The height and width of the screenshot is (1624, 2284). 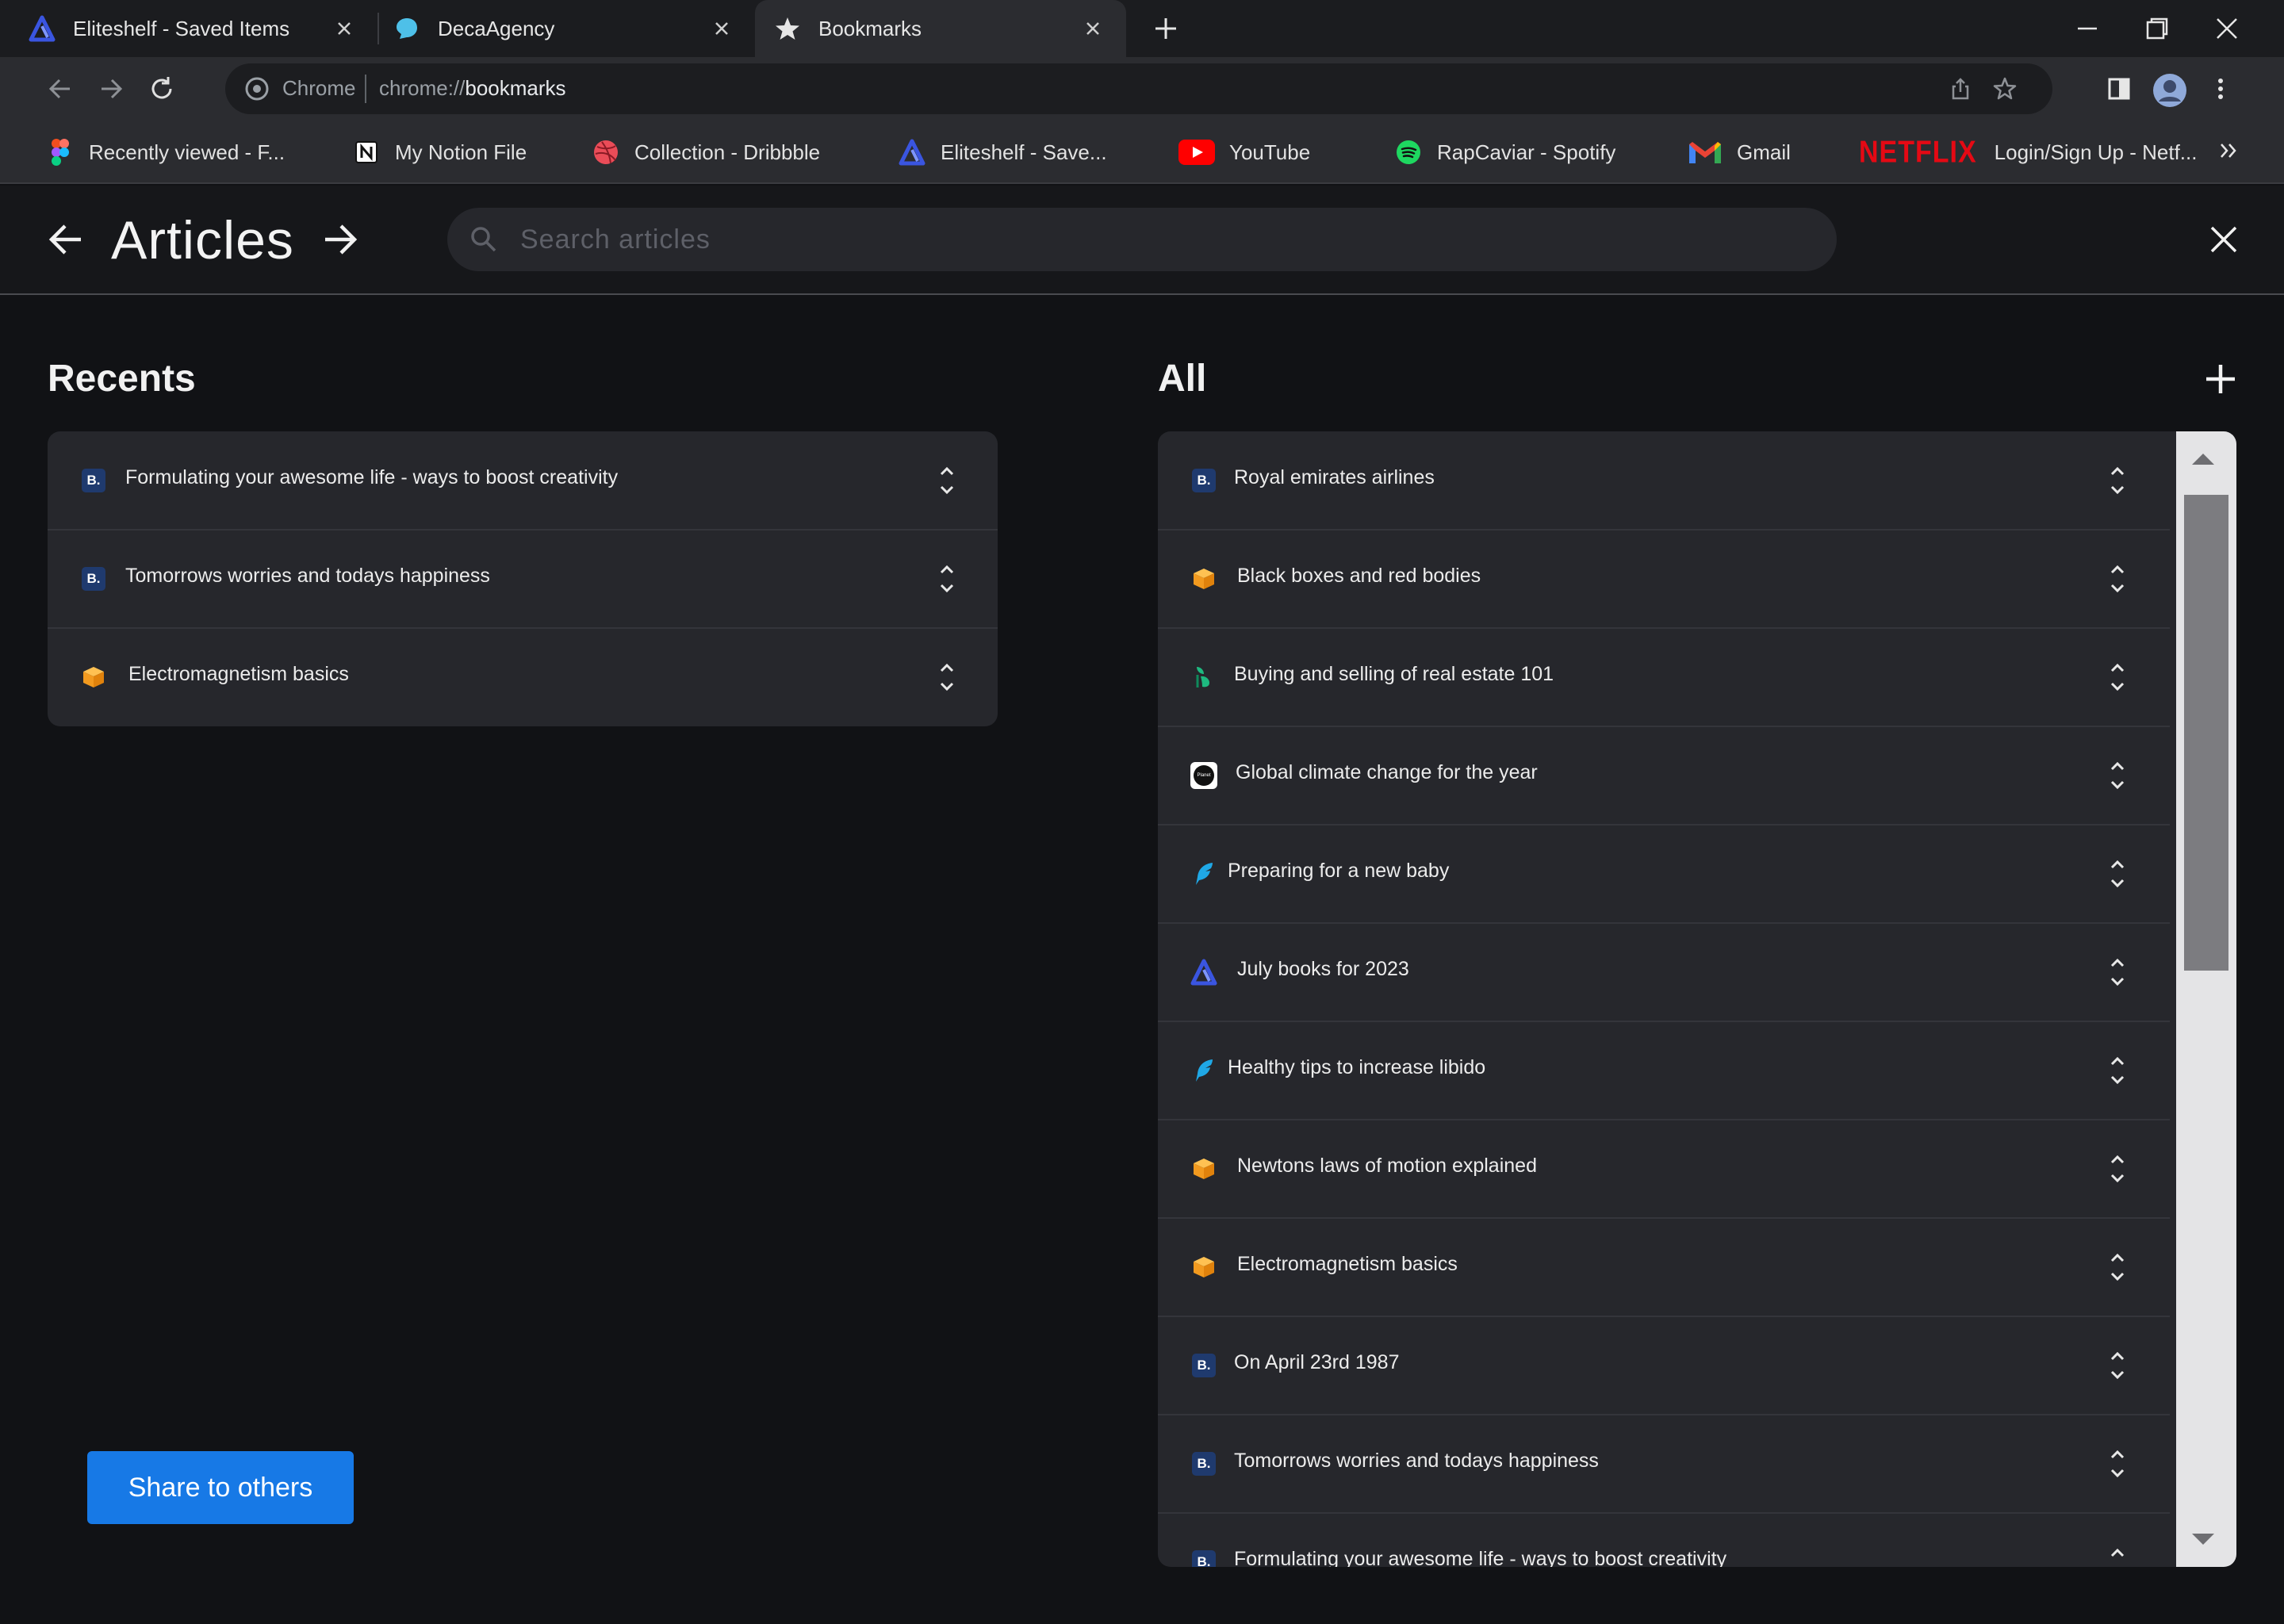 I want to click on bookmark-label: Gmail, so click(x=1764, y=152).